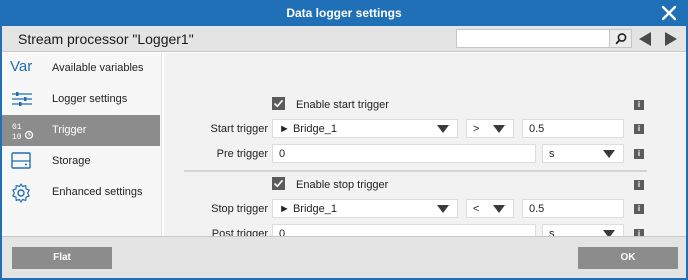 Image resolution: width=688 pixels, height=280 pixels. I want to click on sidebar-item-logger-settings: Logger settings, so click(81, 99).